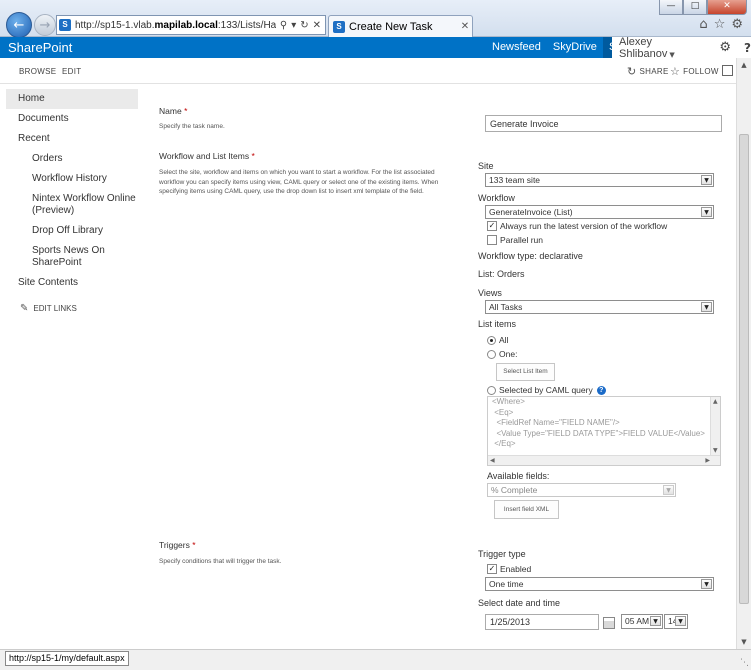 The height and width of the screenshot is (670, 751). I want to click on triggers-title-text: Triggers, so click(174, 545).